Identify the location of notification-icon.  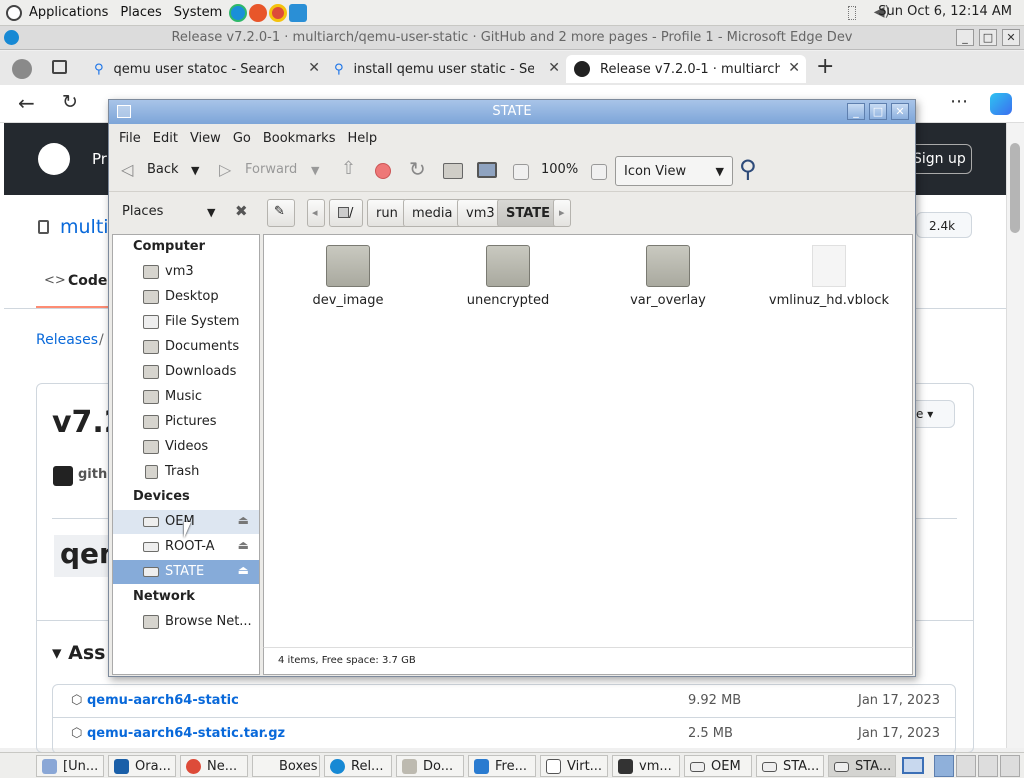
(852, 13).